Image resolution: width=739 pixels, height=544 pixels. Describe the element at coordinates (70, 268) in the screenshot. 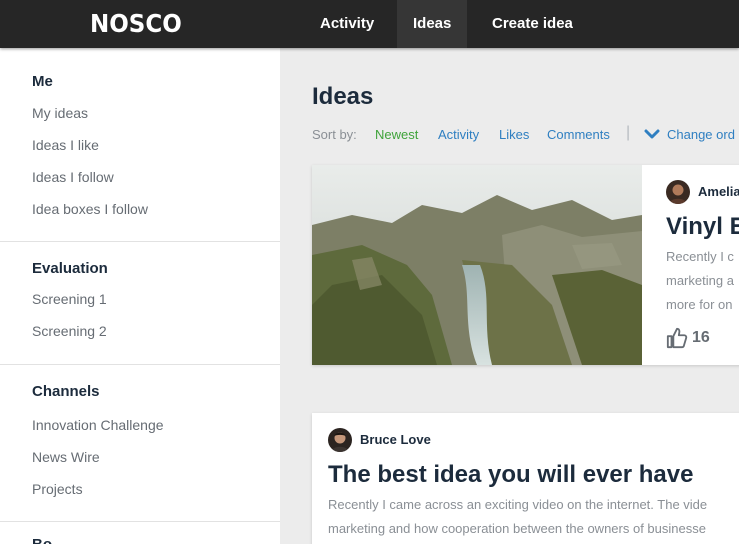

I see `sidebar-heading-evaluation: Evaluation` at that location.